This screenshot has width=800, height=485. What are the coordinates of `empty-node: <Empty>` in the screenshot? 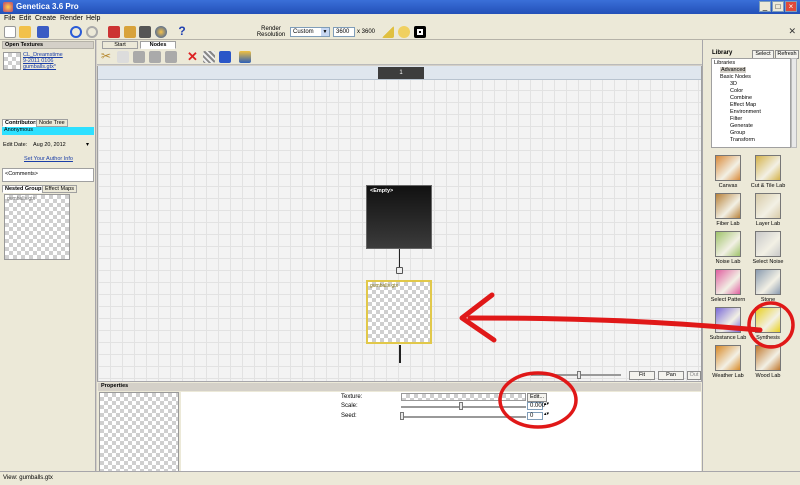 It's located at (399, 217).